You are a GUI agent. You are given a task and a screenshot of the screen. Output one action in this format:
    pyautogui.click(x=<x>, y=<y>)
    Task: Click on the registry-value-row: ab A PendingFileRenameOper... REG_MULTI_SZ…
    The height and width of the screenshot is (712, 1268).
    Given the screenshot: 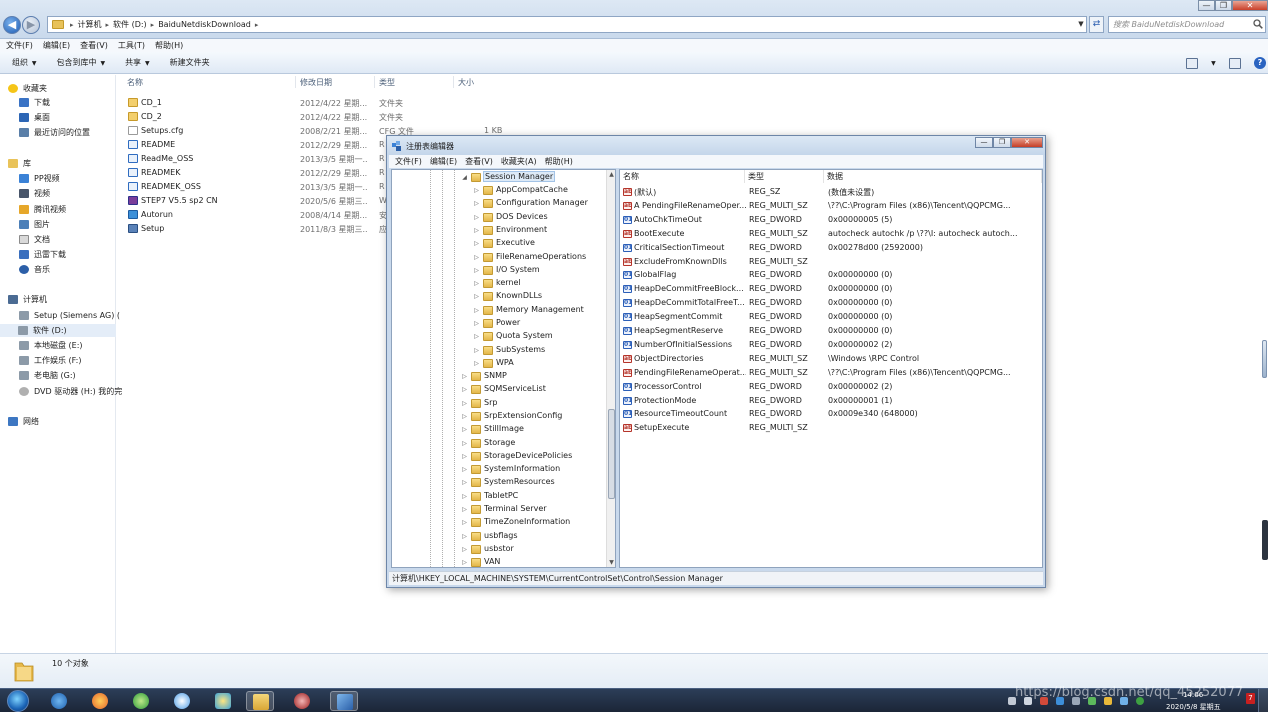 What is the action you would take?
    pyautogui.click(x=831, y=206)
    